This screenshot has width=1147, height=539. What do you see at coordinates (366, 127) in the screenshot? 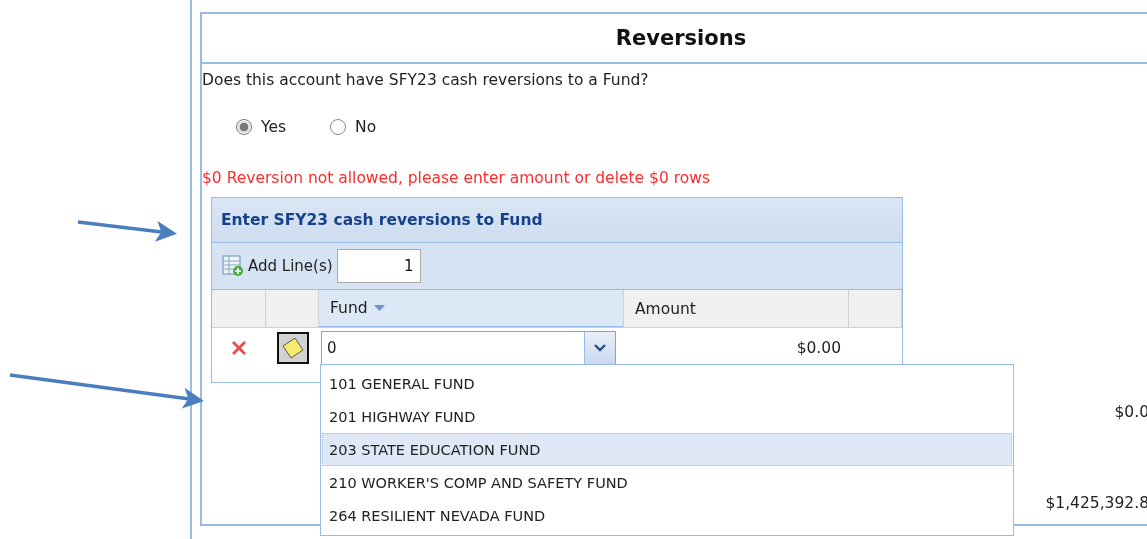
I see `radio-label: No` at bounding box center [366, 127].